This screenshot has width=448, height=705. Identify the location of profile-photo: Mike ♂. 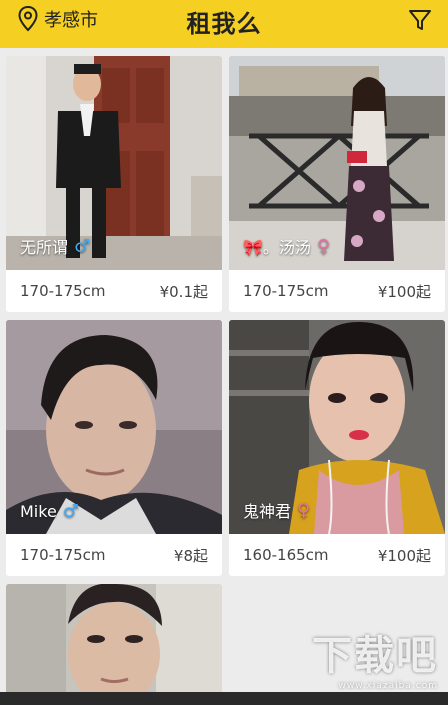
(114, 427).